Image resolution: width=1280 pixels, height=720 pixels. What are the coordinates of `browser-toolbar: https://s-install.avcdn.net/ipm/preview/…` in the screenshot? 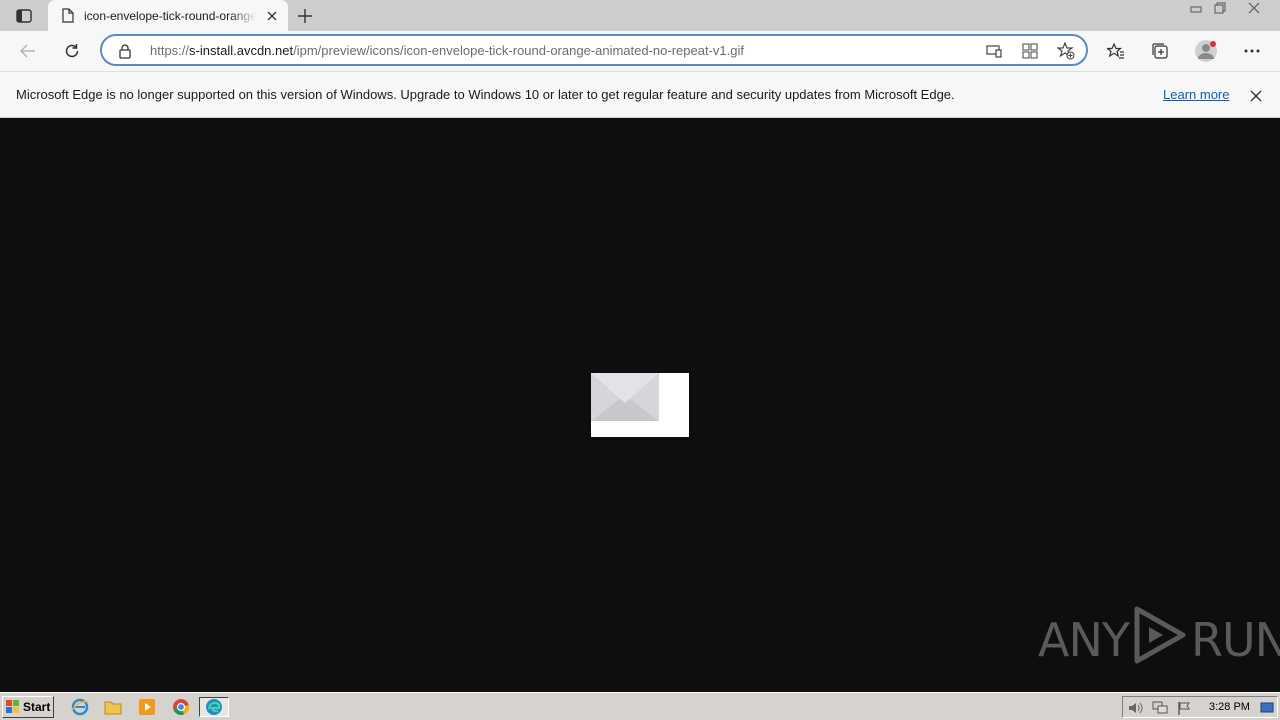 It's located at (640, 51).